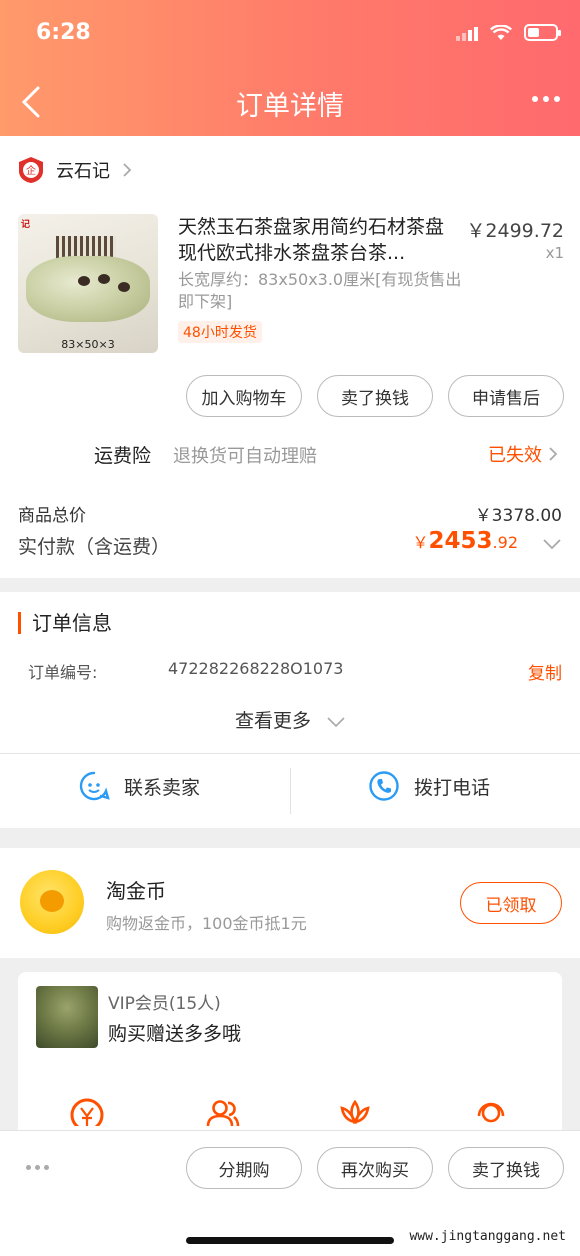 The height and width of the screenshot is (1256, 580). What do you see at coordinates (245, 456) in the screenshot?
I see `insurance-desc: 退换货可自动理赔` at bounding box center [245, 456].